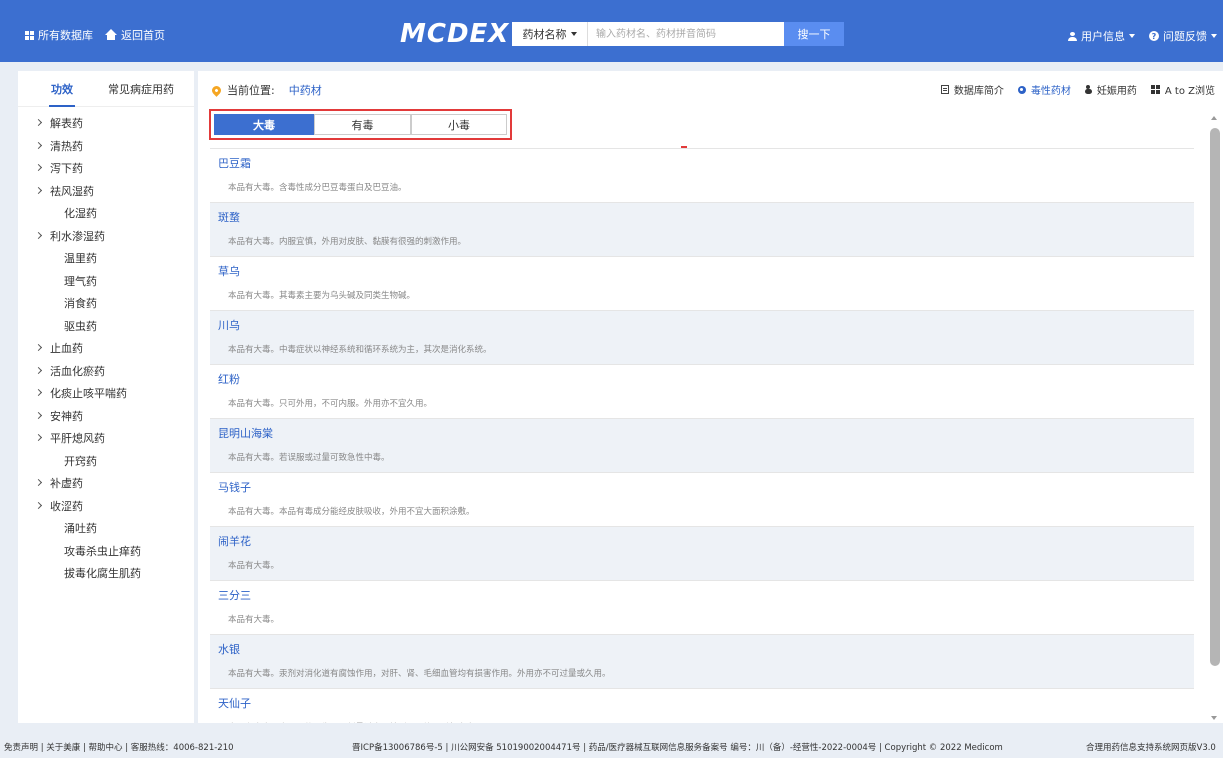 Image resolution: width=1223 pixels, height=758 pixels. I want to click on scrollbar, so click(1215, 419).